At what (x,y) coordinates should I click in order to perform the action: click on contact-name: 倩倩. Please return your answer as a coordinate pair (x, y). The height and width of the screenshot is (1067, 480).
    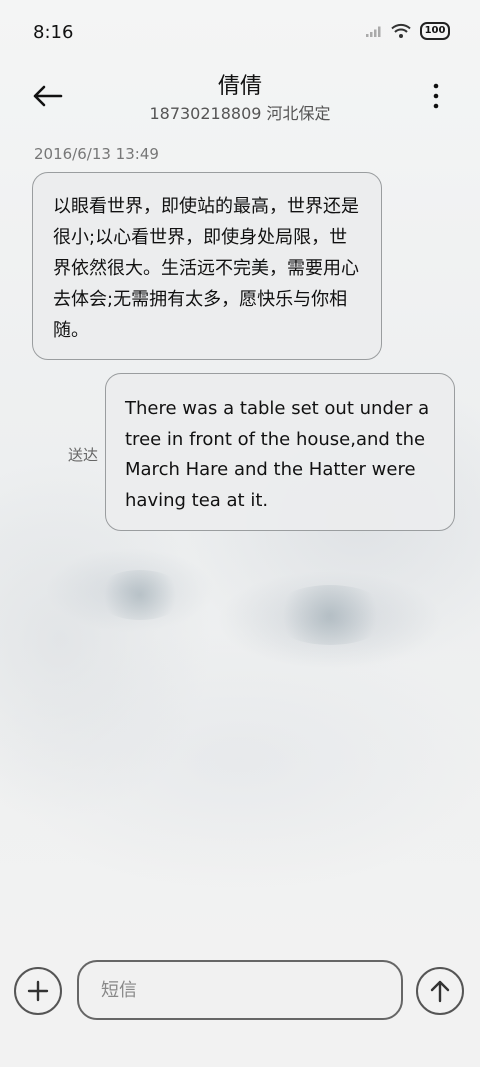
    Looking at the image, I should click on (239, 86).